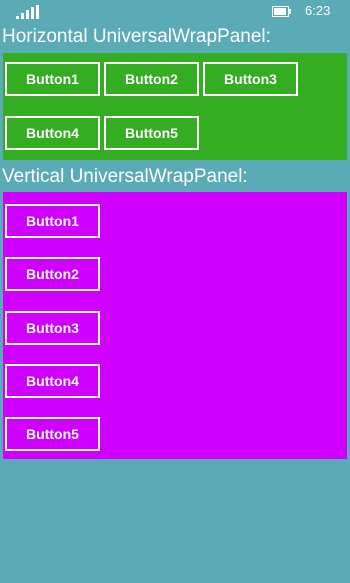 This screenshot has height=583, width=350. Describe the element at coordinates (52, 221) in the screenshot. I see `vertical-button-1: Button1` at that location.